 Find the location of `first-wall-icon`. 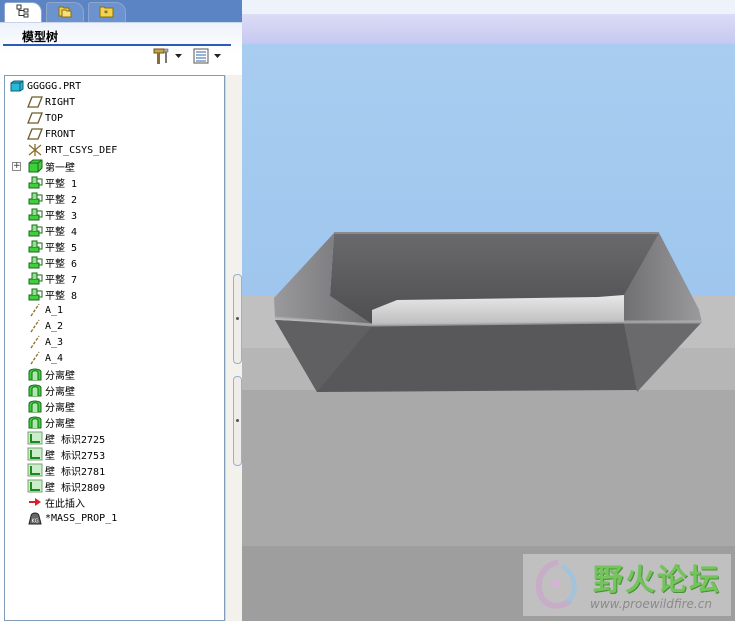

first-wall-icon is located at coordinates (35, 166).